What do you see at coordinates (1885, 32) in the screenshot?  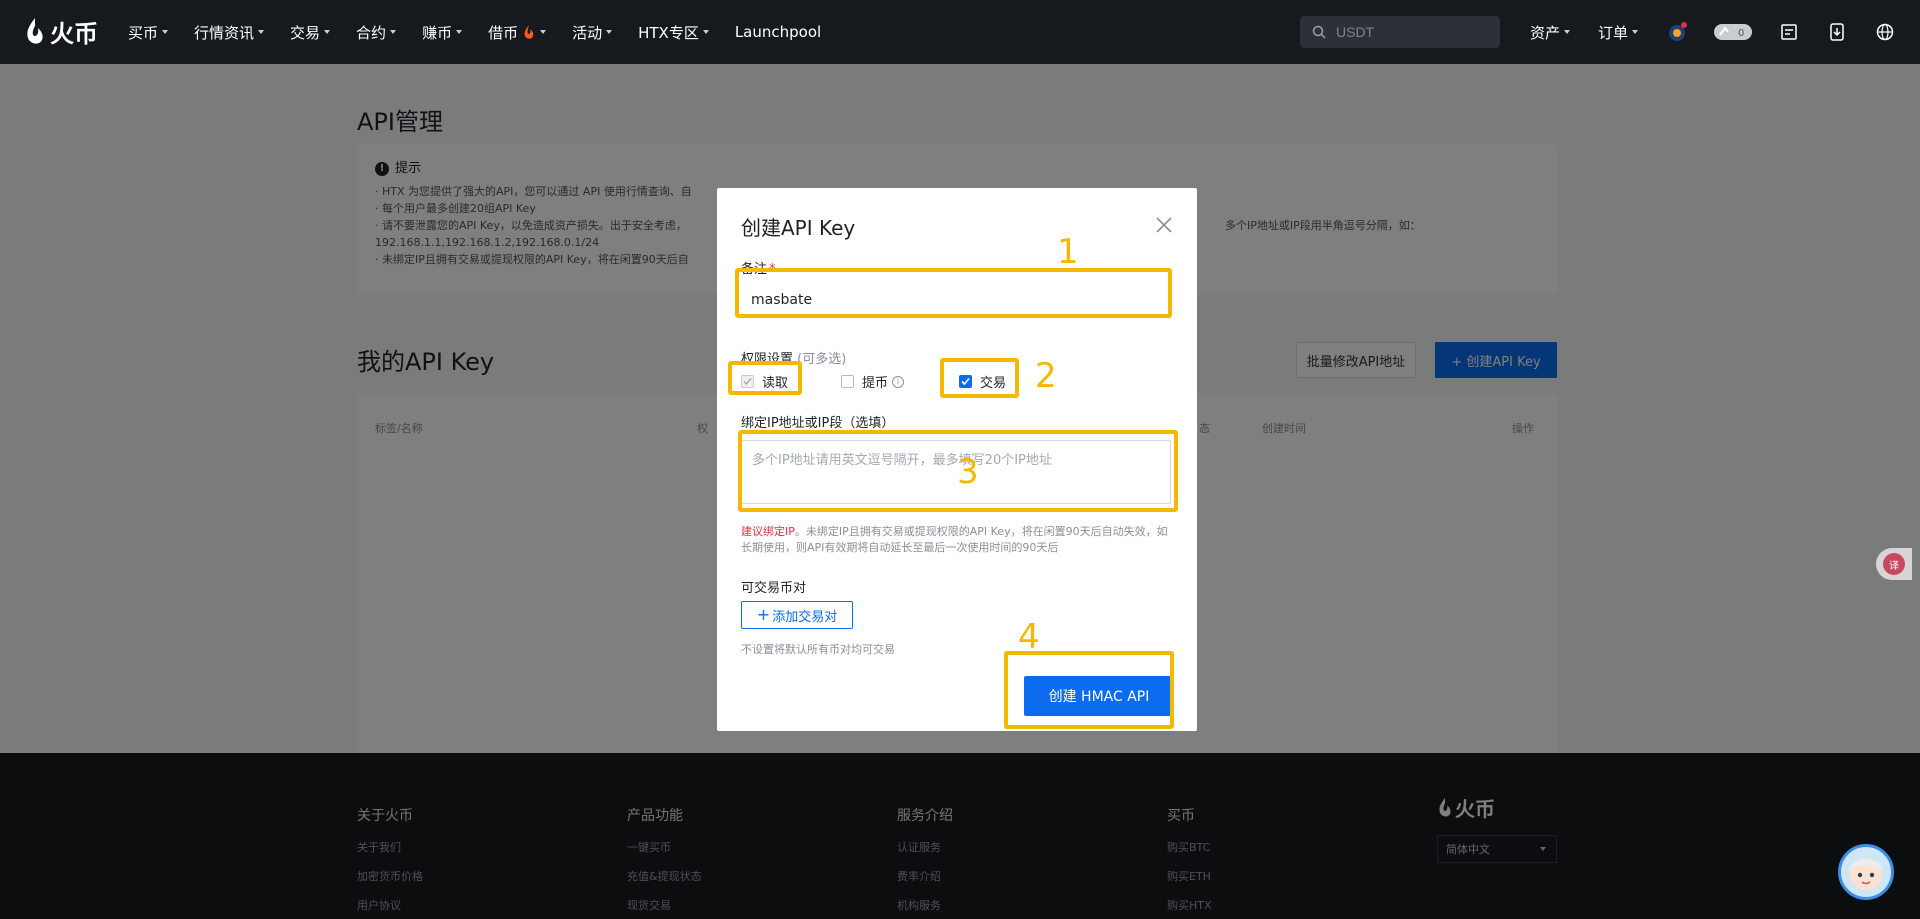 I see `globe-language-icon` at bounding box center [1885, 32].